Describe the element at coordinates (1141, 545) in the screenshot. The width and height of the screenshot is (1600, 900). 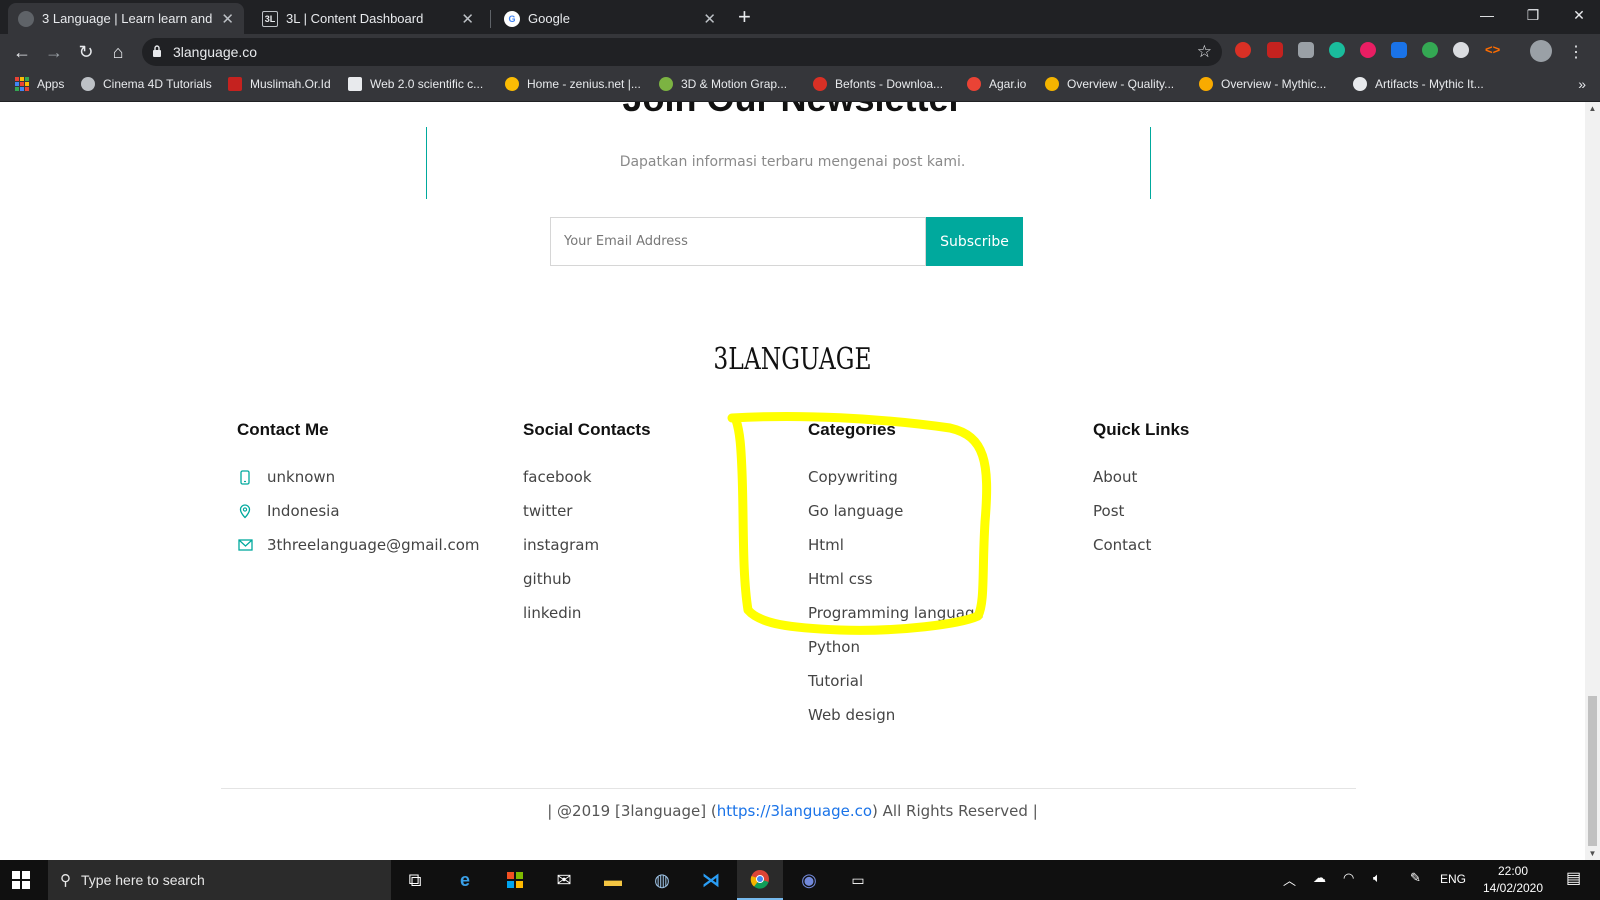
I see `quicklink-contact: Contact` at that location.